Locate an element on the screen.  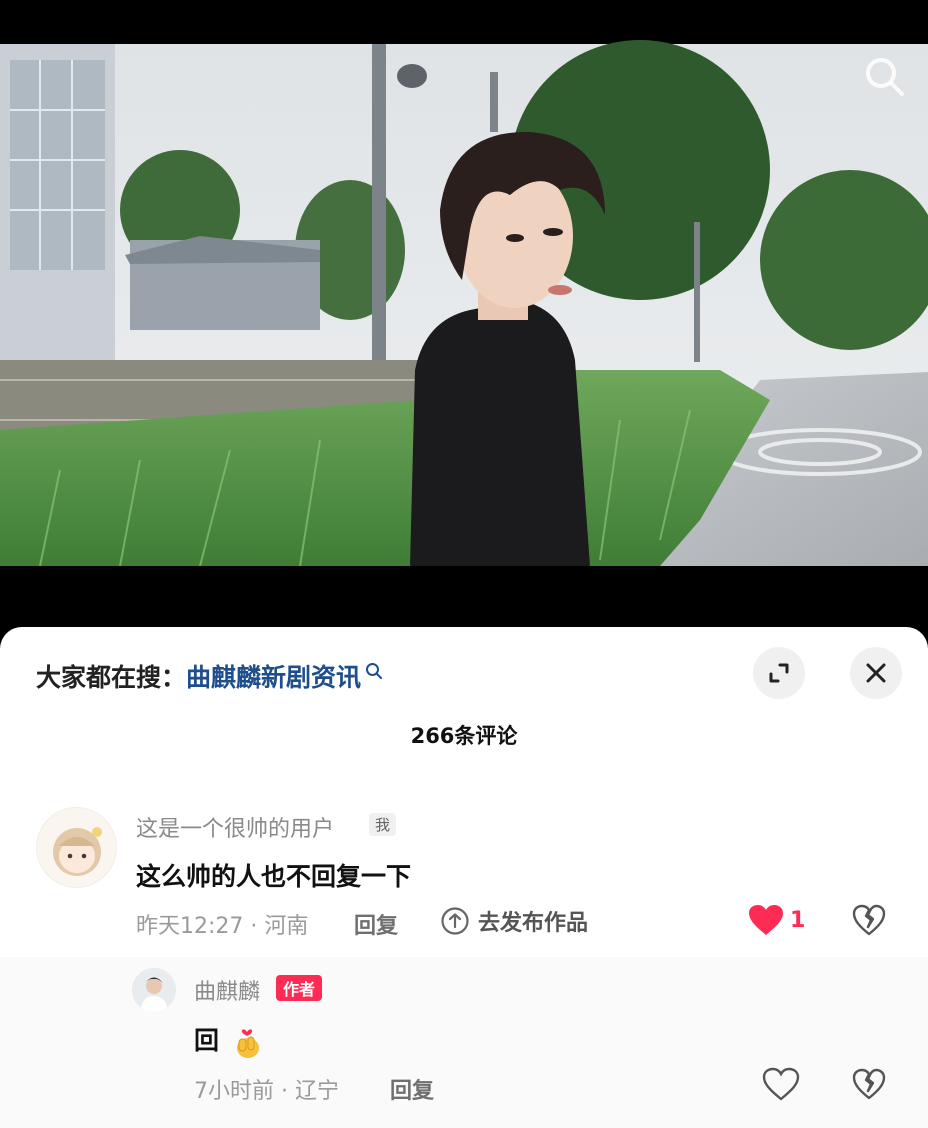
close-icon is located at coordinates (876, 673).